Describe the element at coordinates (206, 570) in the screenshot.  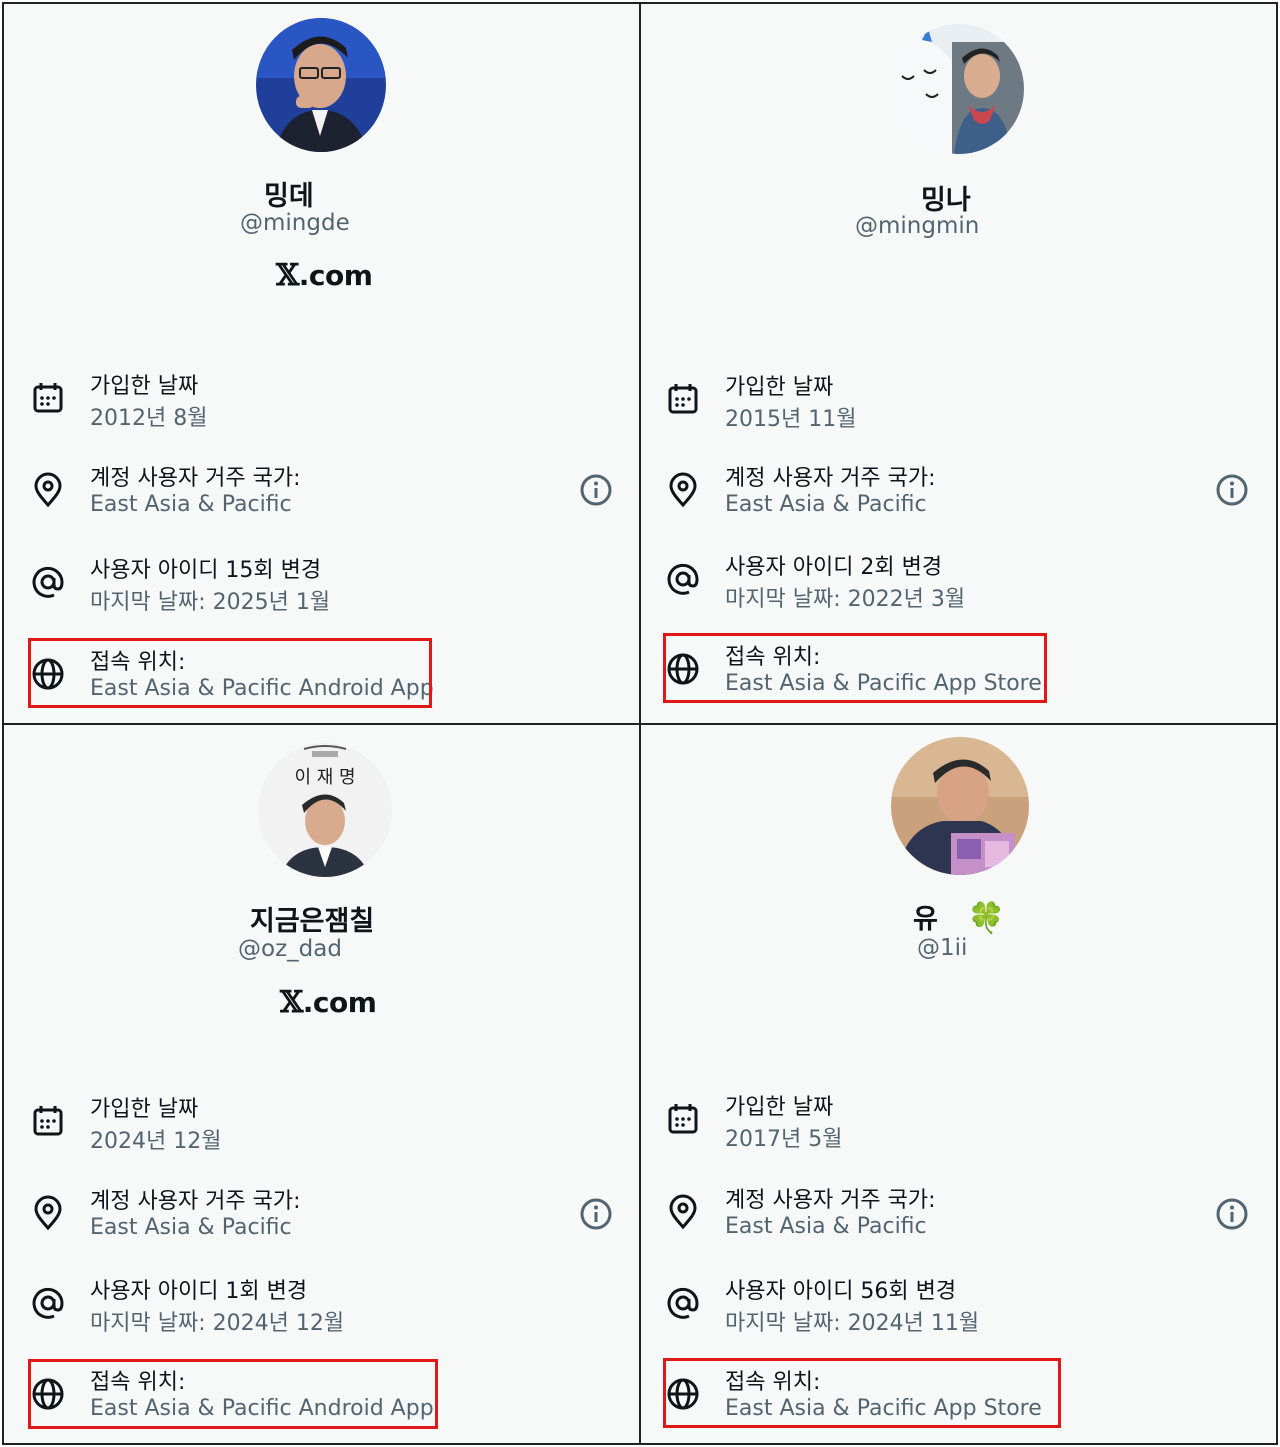
I see `username-change-label: 사용자 아이디 15회 변경` at that location.